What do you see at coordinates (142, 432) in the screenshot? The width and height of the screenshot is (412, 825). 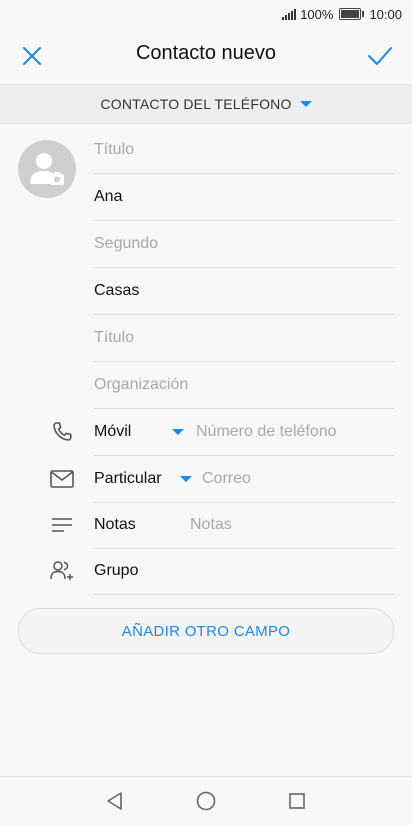 I see `phone-type-selector: Móvil` at bounding box center [142, 432].